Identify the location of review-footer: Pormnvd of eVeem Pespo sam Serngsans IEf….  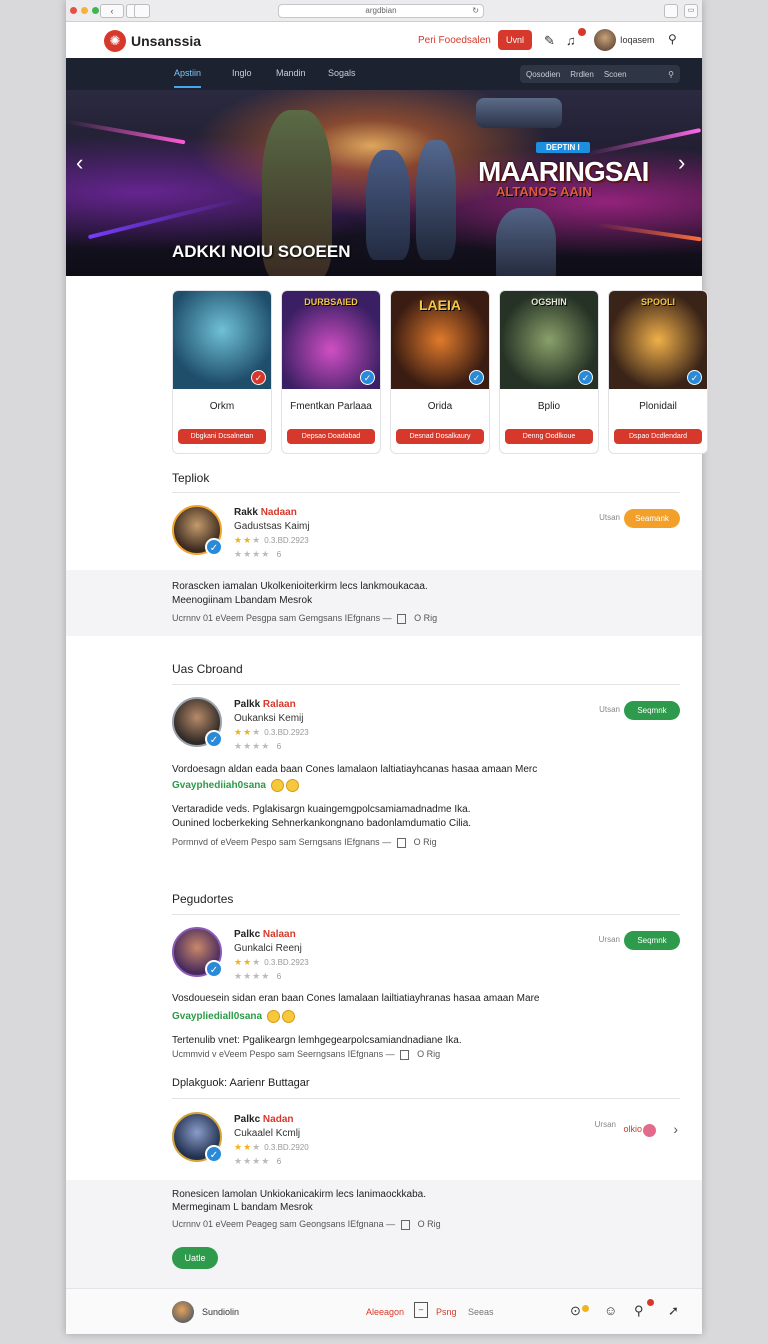
(304, 842).